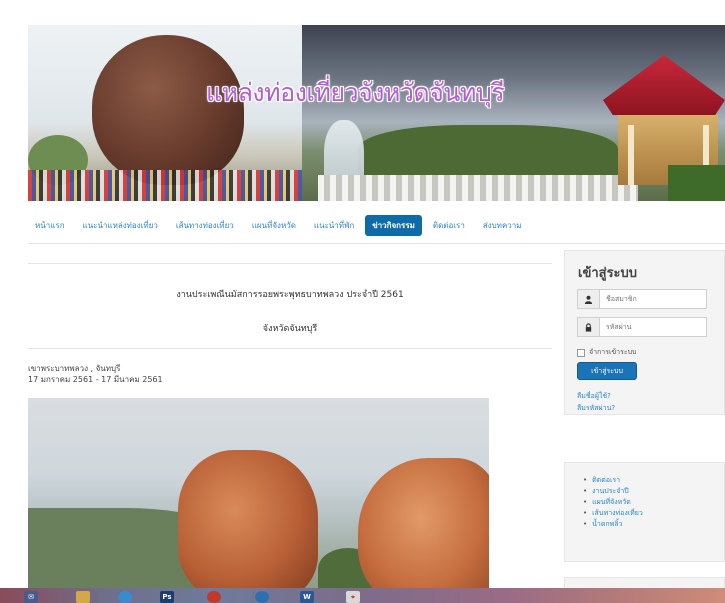  I want to click on explorer-icon, so click(83, 597).